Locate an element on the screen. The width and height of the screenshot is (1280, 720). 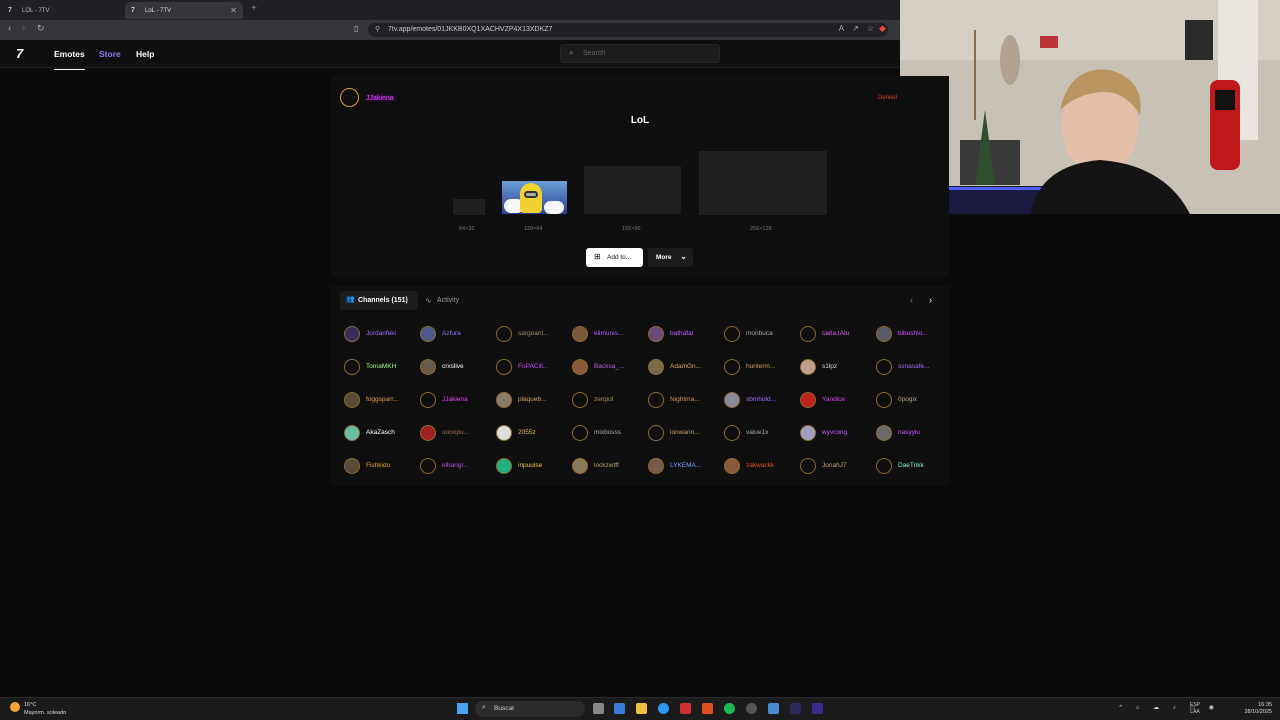
task-view-icon is located at coordinates (598, 708).